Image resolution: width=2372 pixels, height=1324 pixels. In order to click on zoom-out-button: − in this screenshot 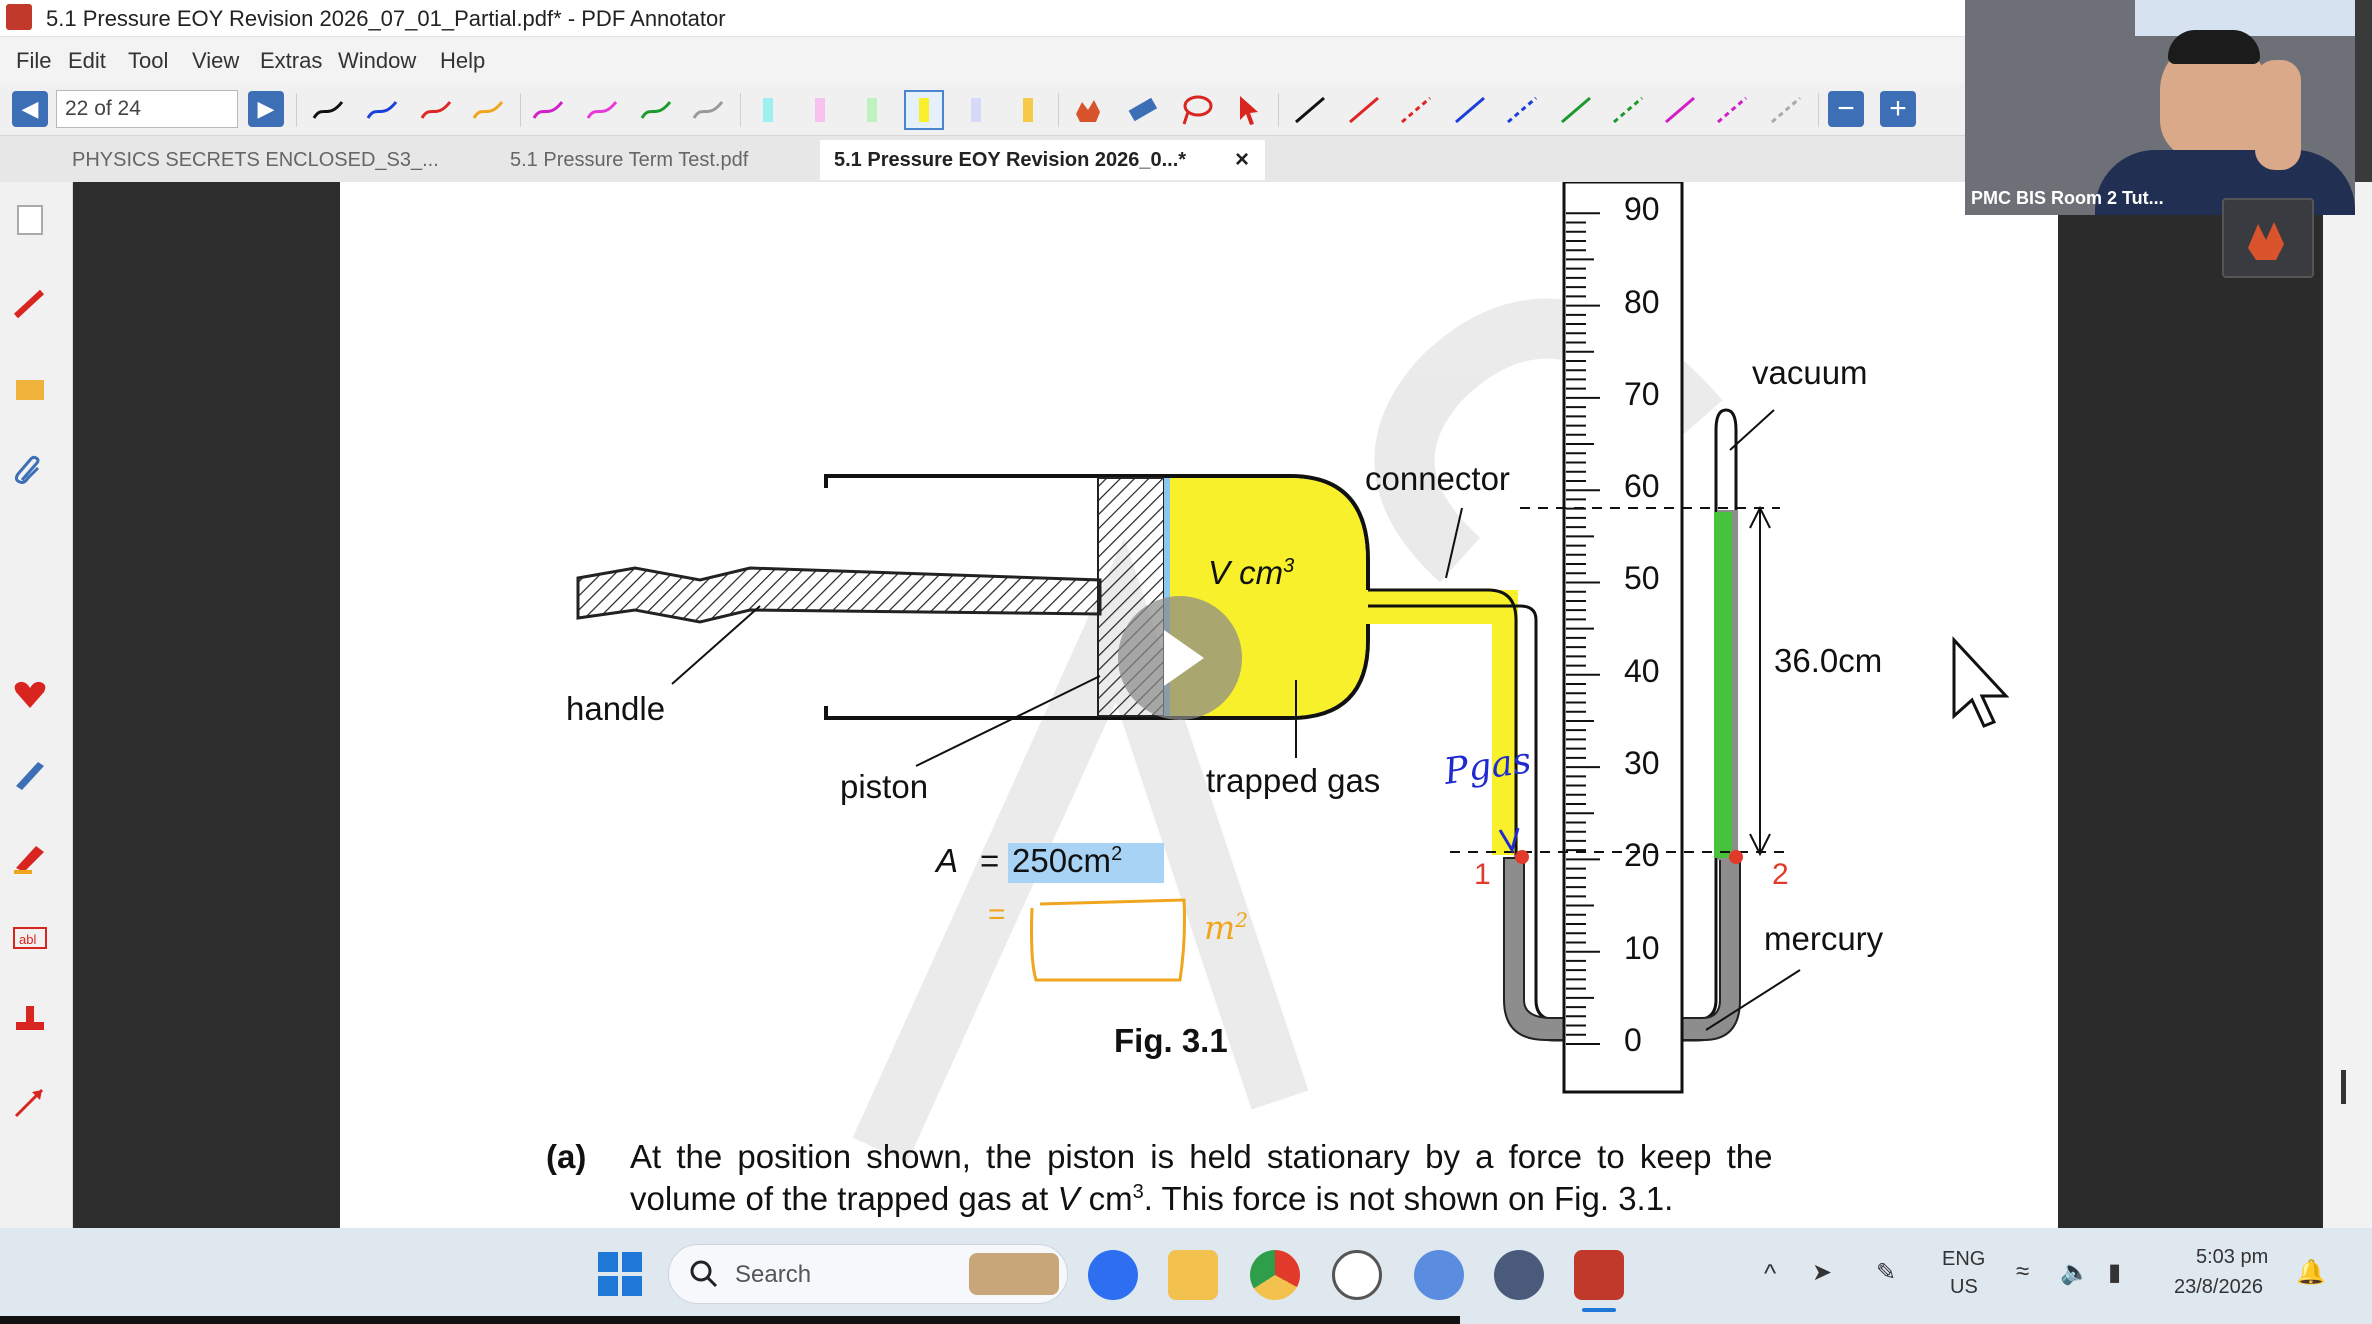, I will do `click(1846, 109)`.